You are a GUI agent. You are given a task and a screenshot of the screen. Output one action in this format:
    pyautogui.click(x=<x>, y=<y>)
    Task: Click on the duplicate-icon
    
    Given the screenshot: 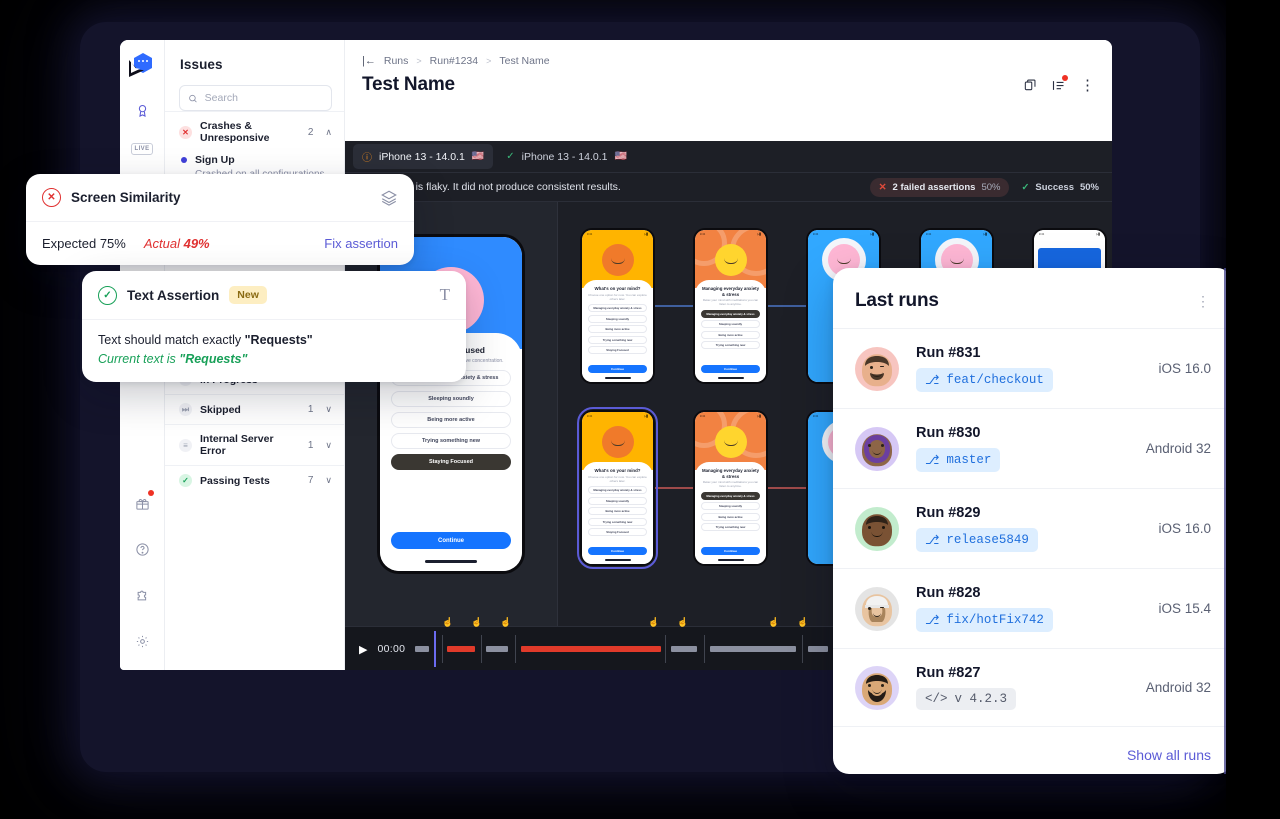 What is the action you would take?
    pyautogui.click(x=1030, y=85)
    